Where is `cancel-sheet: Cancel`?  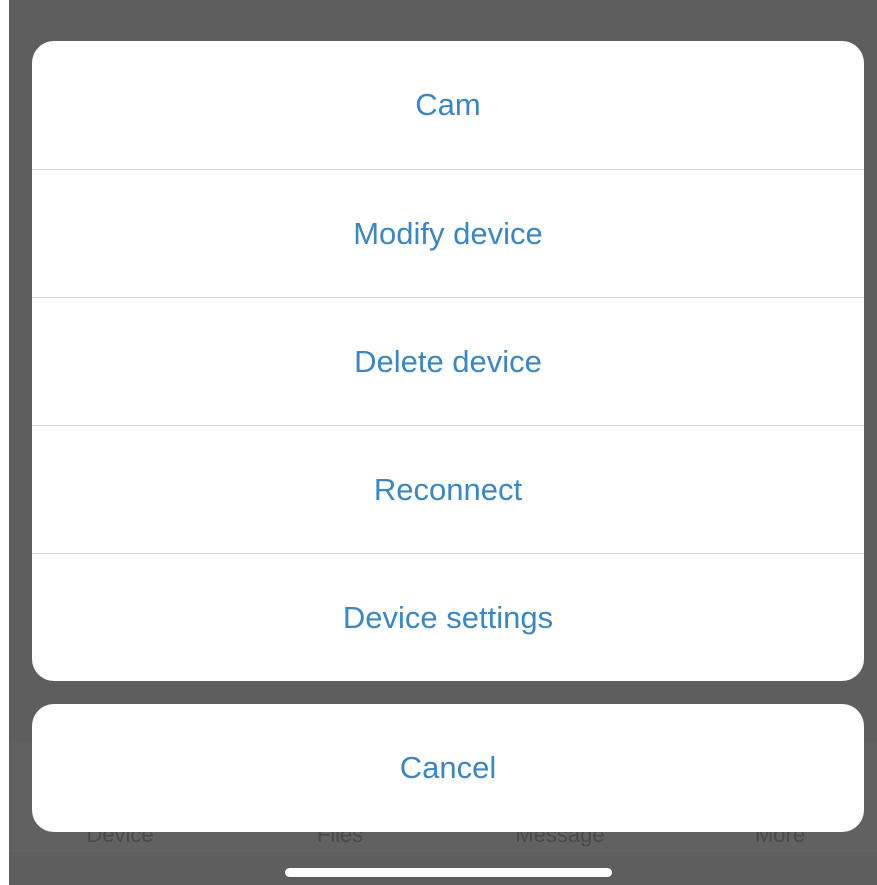
cancel-sheet: Cancel is located at coordinates (448, 768).